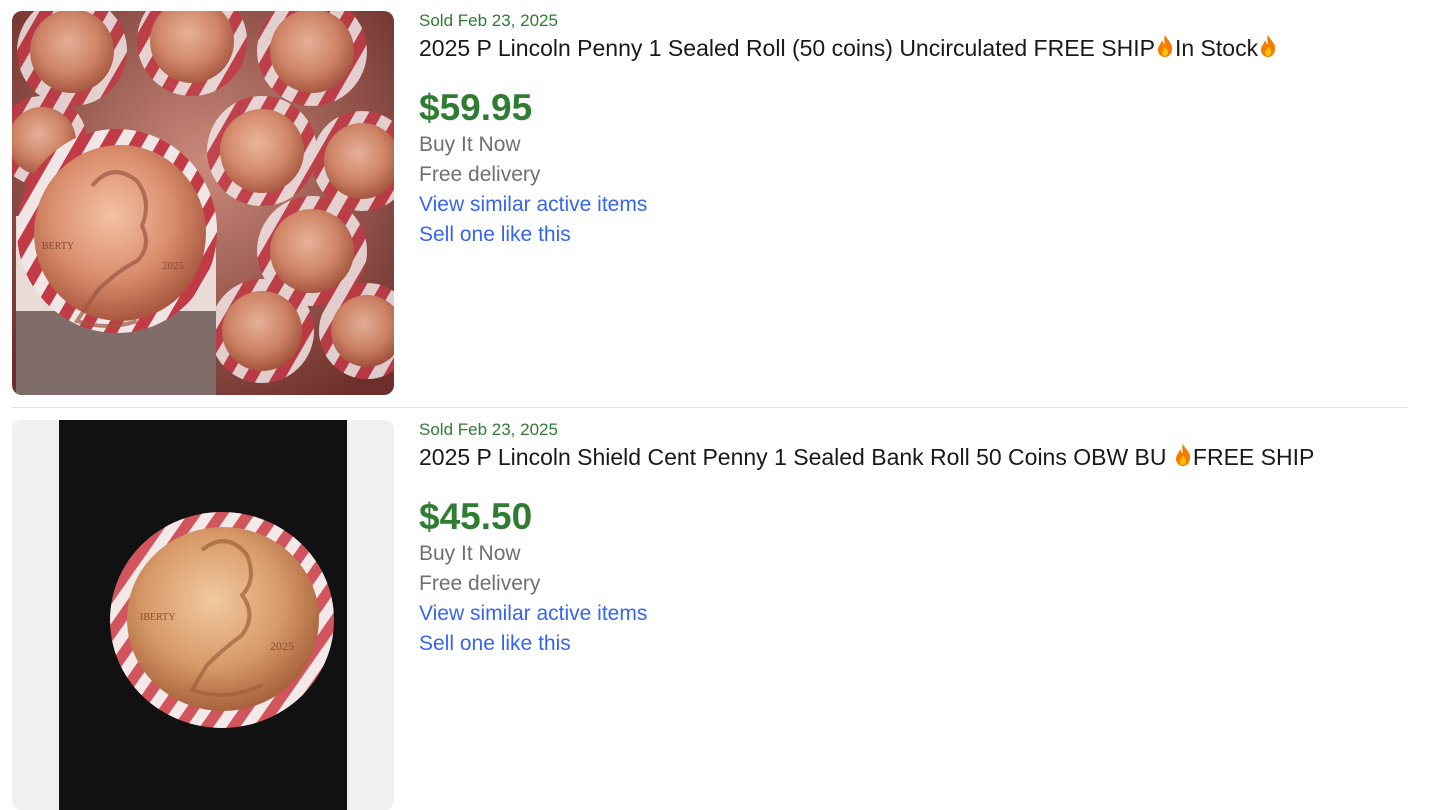 The width and height of the screenshot is (1440, 810). What do you see at coordinates (476, 107) in the screenshot?
I see `listing-price: $59.95` at bounding box center [476, 107].